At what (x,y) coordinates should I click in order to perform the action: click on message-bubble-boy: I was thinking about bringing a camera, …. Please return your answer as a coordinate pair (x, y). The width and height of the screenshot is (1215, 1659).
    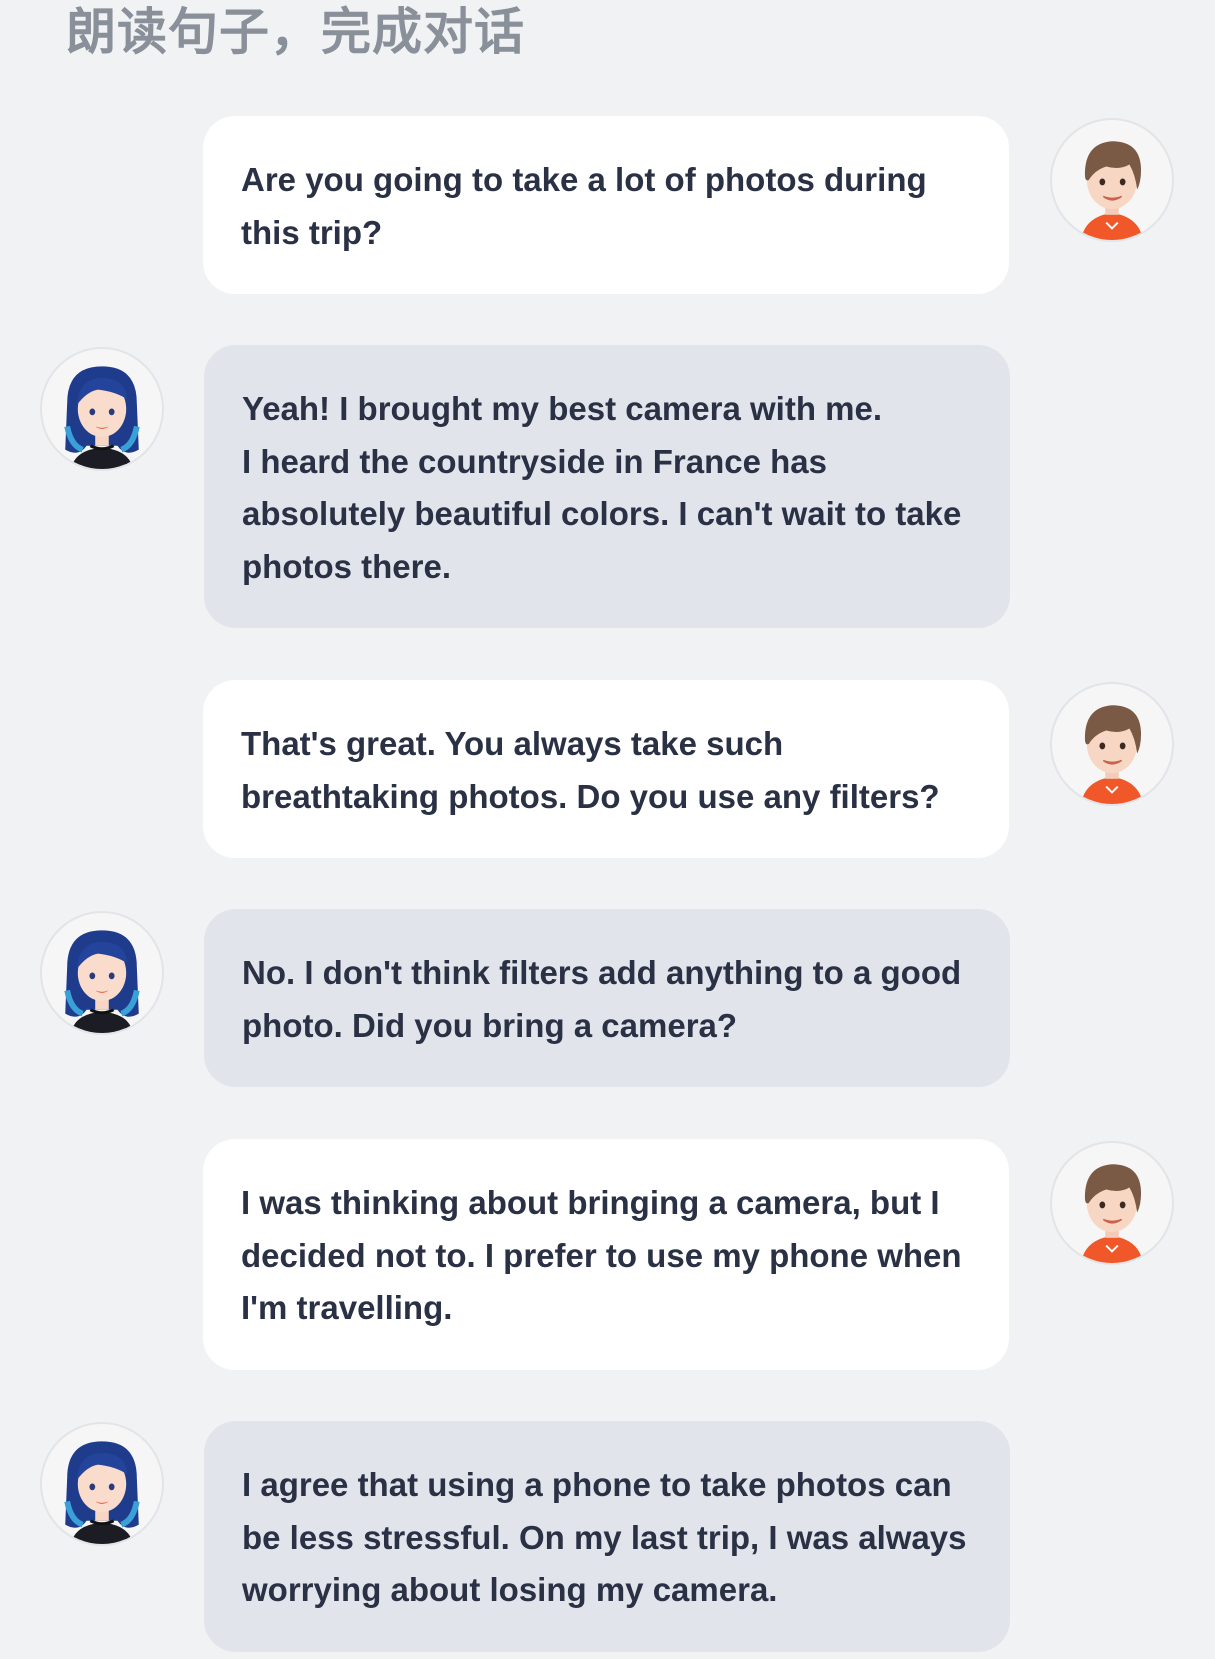
    Looking at the image, I should click on (606, 1254).